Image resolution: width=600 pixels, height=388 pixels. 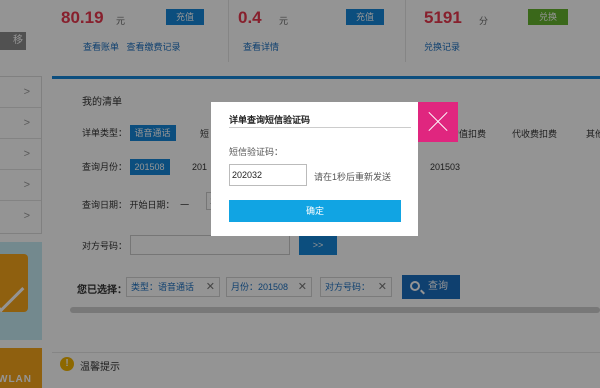 What do you see at coordinates (268, 175) in the screenshot?
I see `verification-code-input: 202032` at bounding box center [268, 175].